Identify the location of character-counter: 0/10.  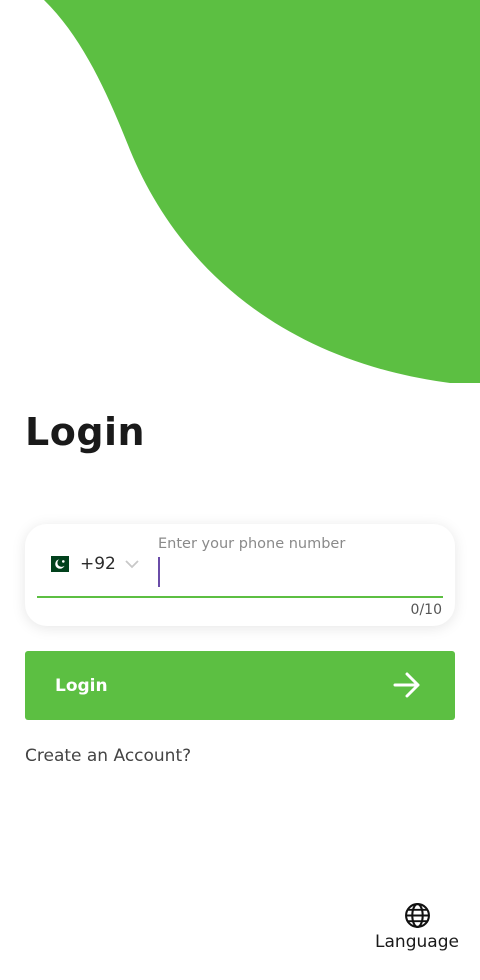
(426, 610).